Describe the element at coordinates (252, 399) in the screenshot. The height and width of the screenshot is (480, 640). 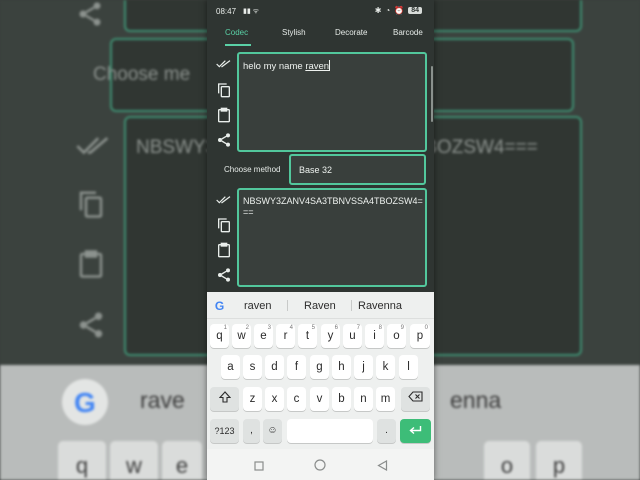
I see `key-z: z` at that location.